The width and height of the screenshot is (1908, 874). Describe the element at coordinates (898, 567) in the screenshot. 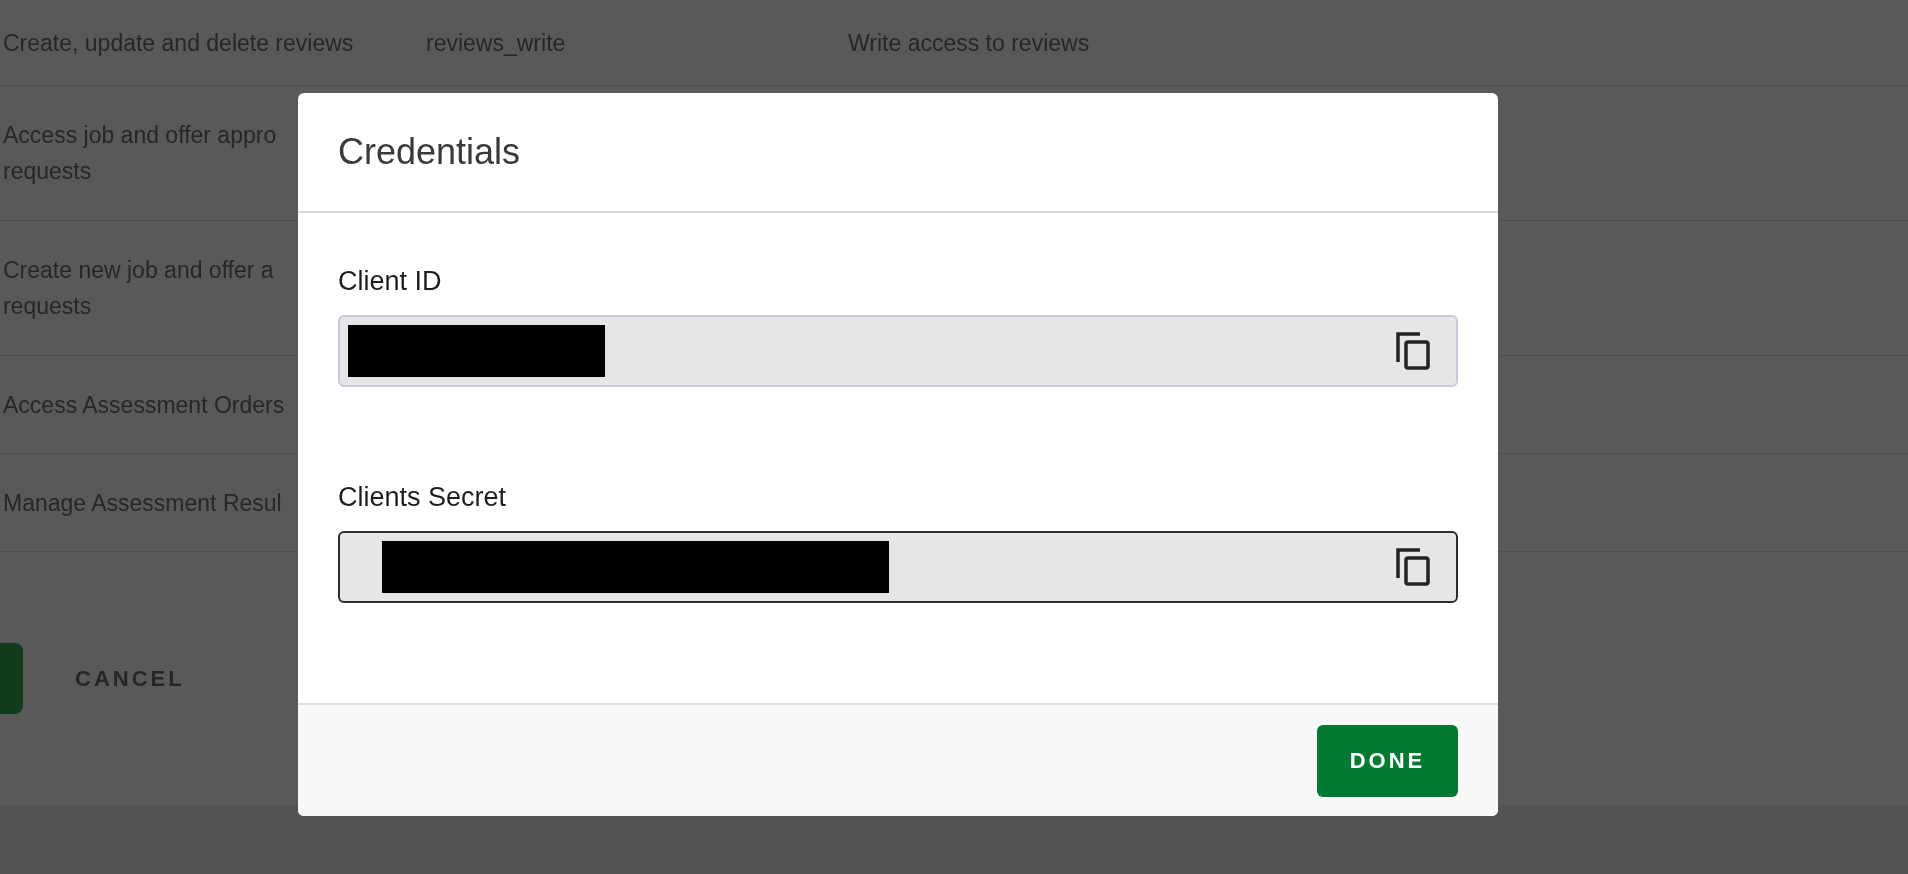

I see `input-field` at that location.